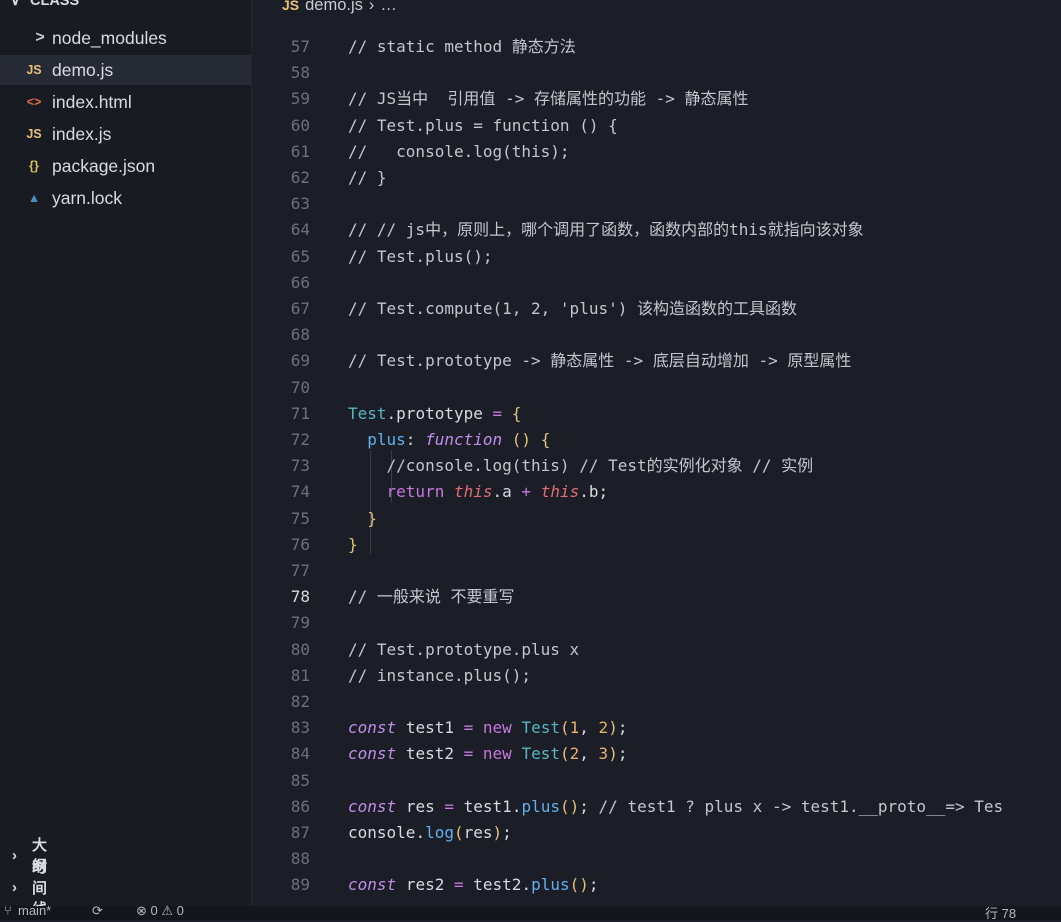 Image resolution: width=1061 pixels, height=922 pixels. I want to click on cursor-position: 行 78, so click(1000, 912).